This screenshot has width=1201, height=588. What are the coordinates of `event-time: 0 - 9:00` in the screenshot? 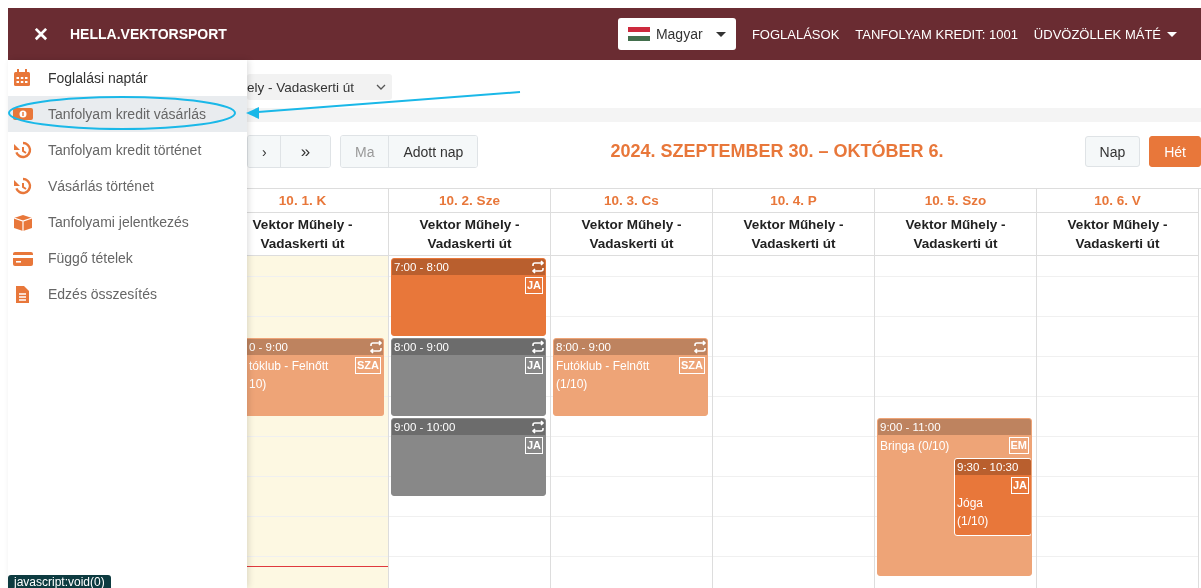 It's located at (268, 347).